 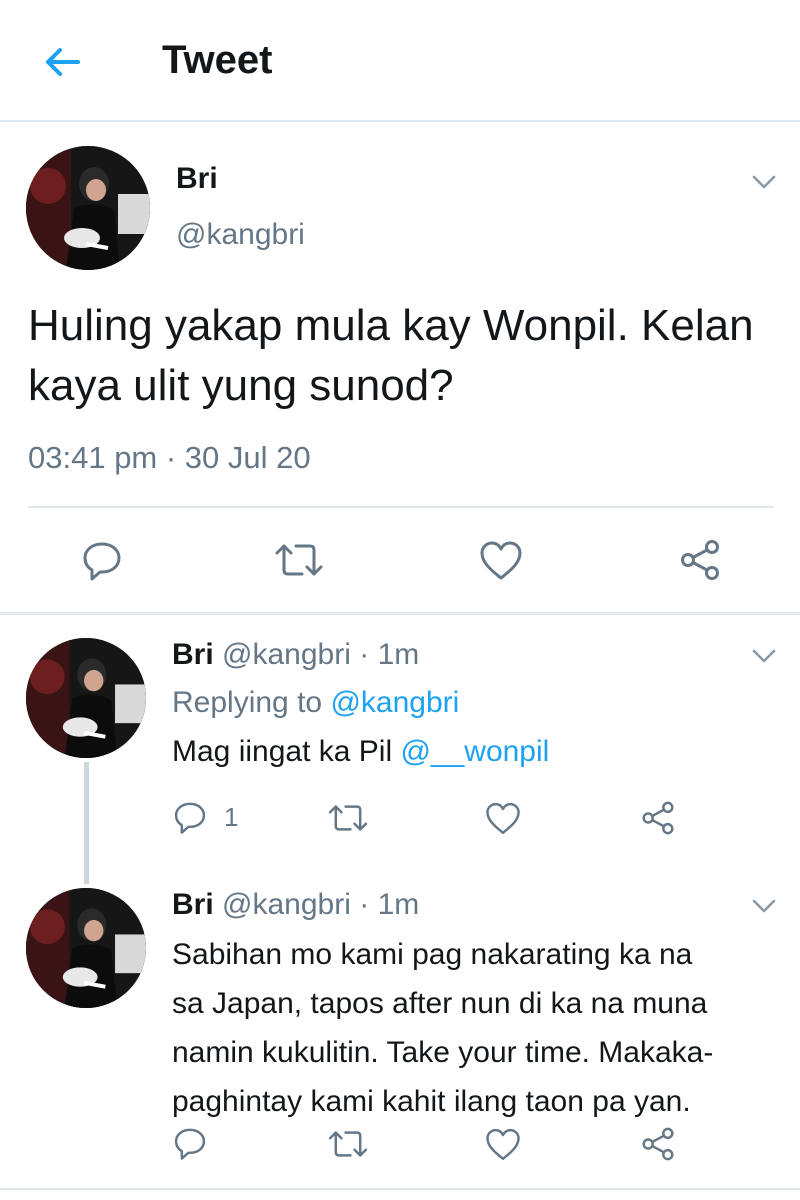 I want to click on tweet-timestamp: 03:41 pm · 30 Jul 20, so click(x=169, y=458).